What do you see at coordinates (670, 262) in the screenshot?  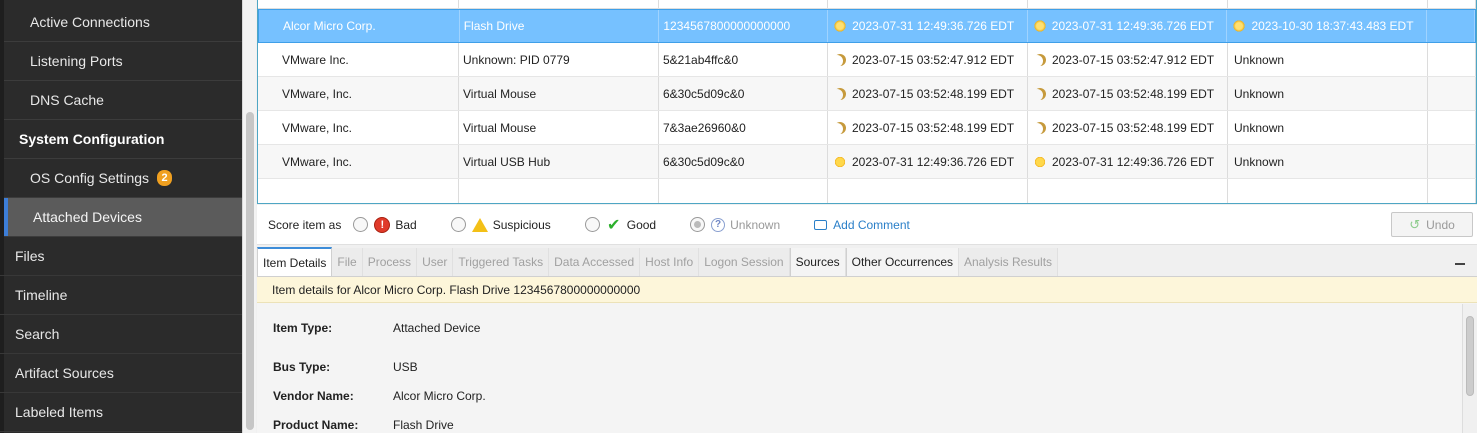 I see `tab-host-info: Host Info` at bounding box center [670, 262].